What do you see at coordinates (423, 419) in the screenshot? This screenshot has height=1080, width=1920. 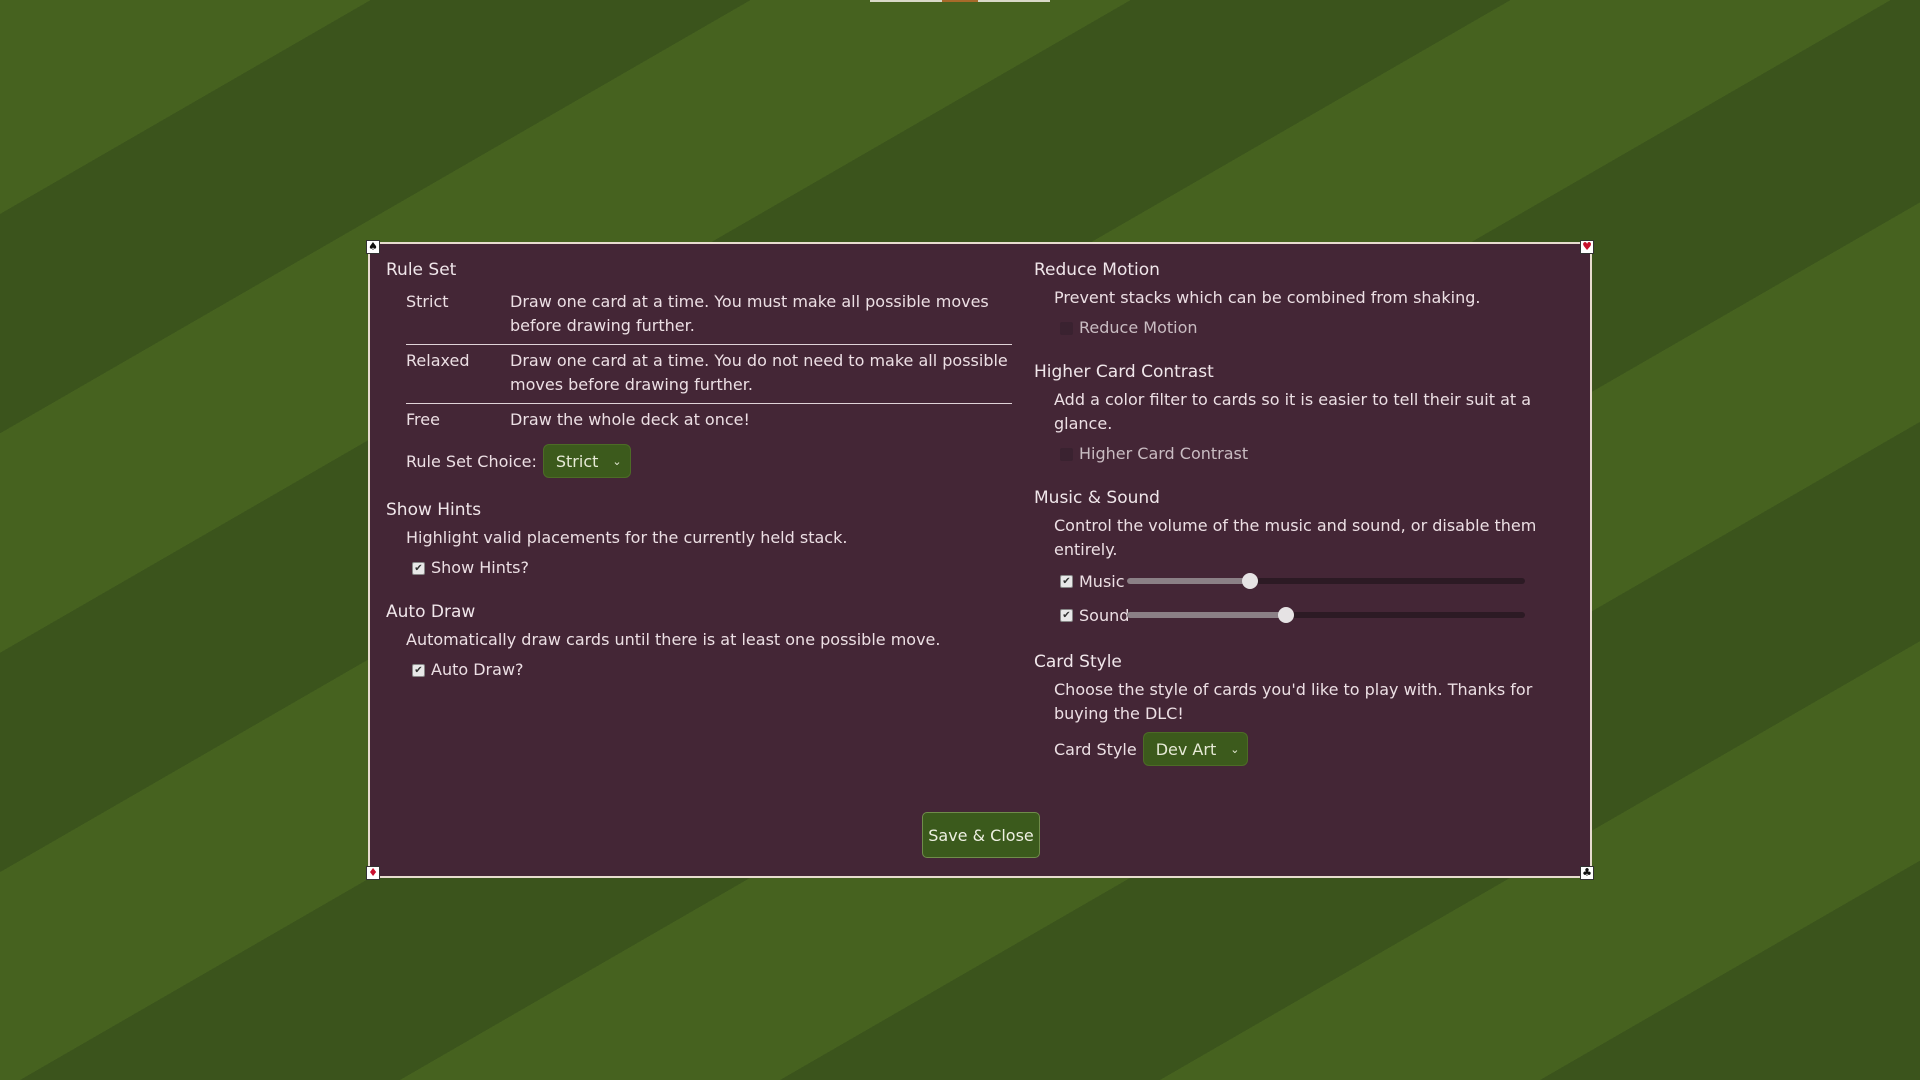 I see `rule-name: Free` at bounding box center [423, 419].